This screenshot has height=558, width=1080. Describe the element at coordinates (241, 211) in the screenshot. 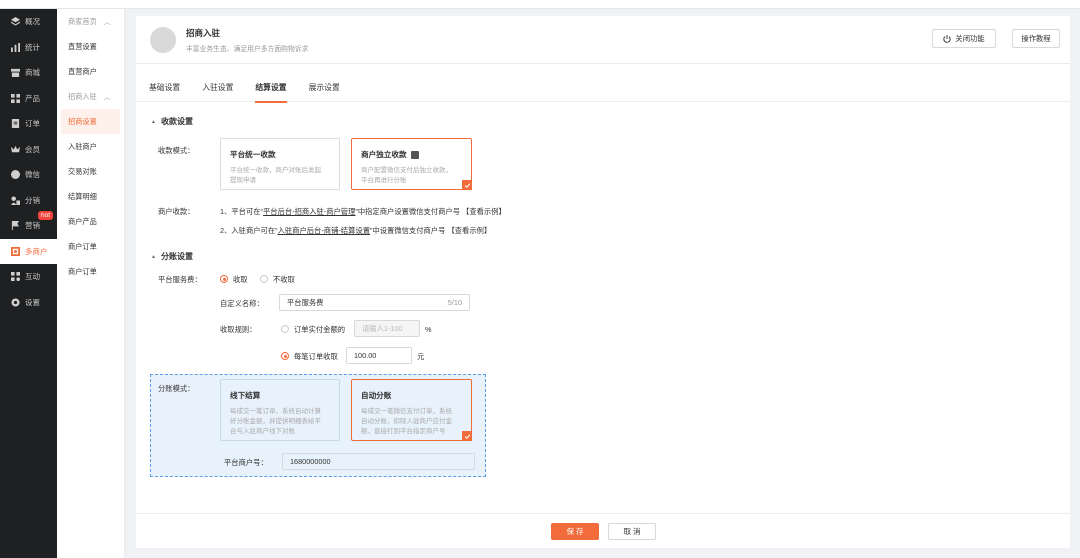

I see `line-text: 1、平台可在“` at that location.